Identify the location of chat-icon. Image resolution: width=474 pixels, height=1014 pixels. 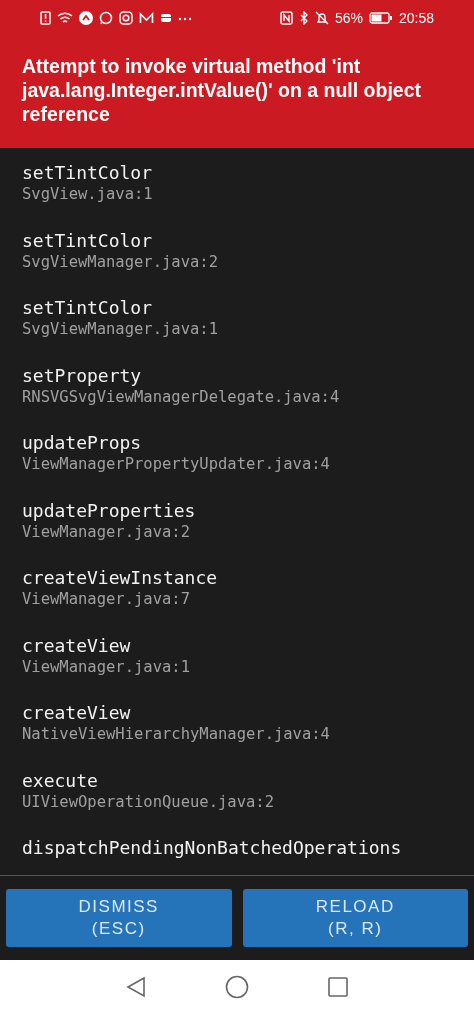
(106, 18).